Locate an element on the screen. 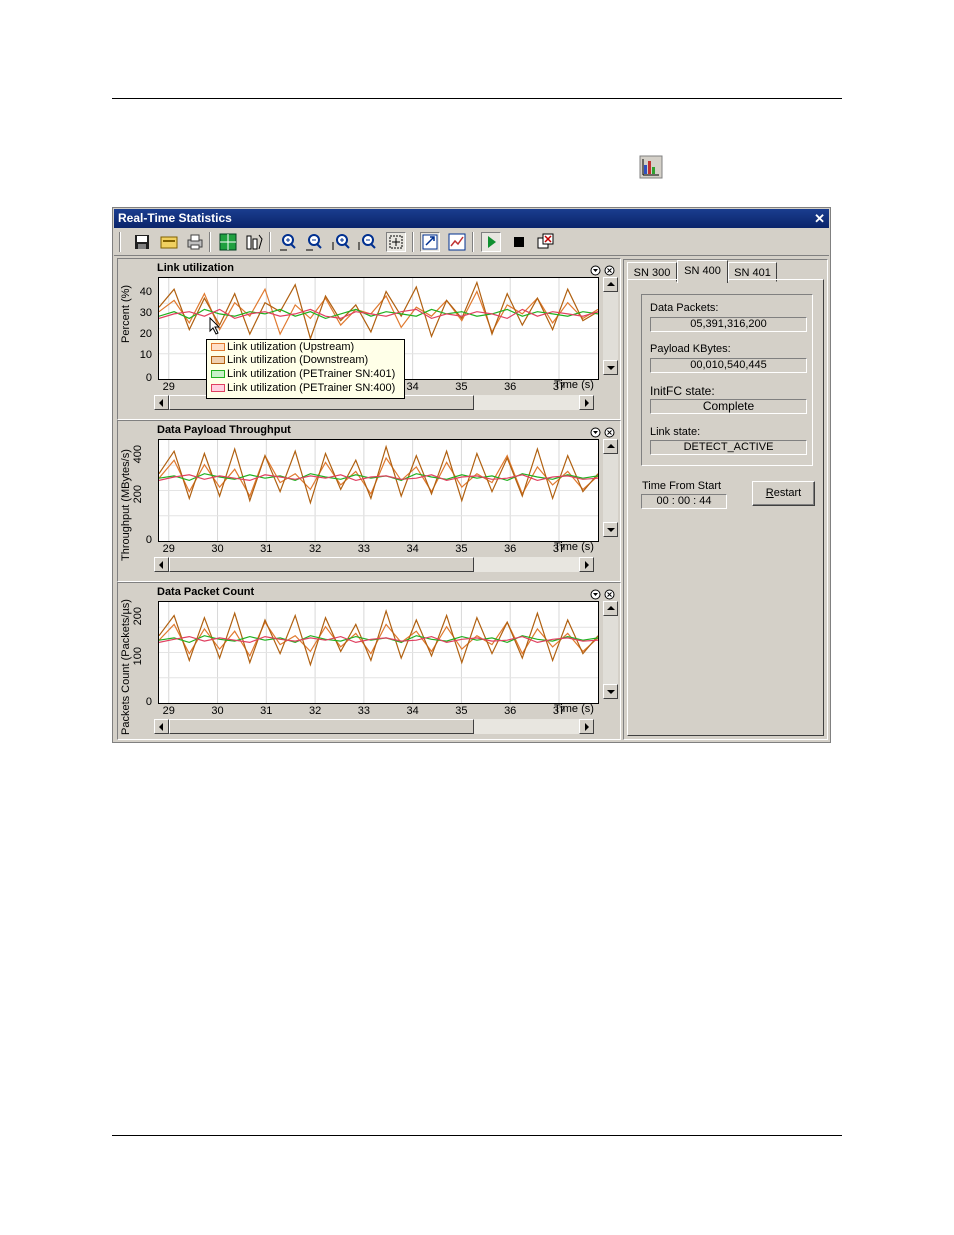 The height and width of the screenshot is (1235, 954). clear-icon is located at coordinates (545, 242).